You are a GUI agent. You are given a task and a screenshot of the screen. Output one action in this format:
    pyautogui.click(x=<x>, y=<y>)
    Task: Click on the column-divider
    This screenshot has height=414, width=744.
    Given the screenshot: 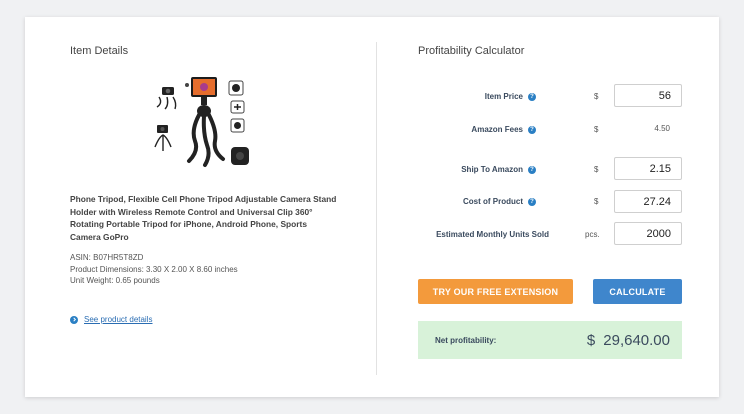 What is the action you would take?
    pyautogui.click(x=376, y=208)
    